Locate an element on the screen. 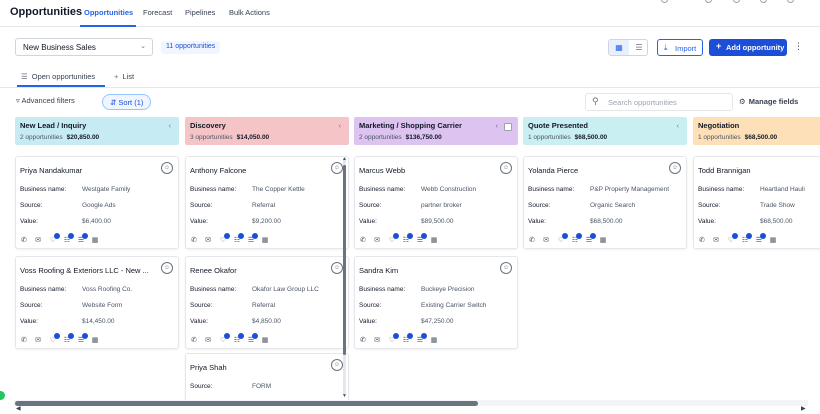  list-view-icon: ☰ is located at coordinates (638, 47).